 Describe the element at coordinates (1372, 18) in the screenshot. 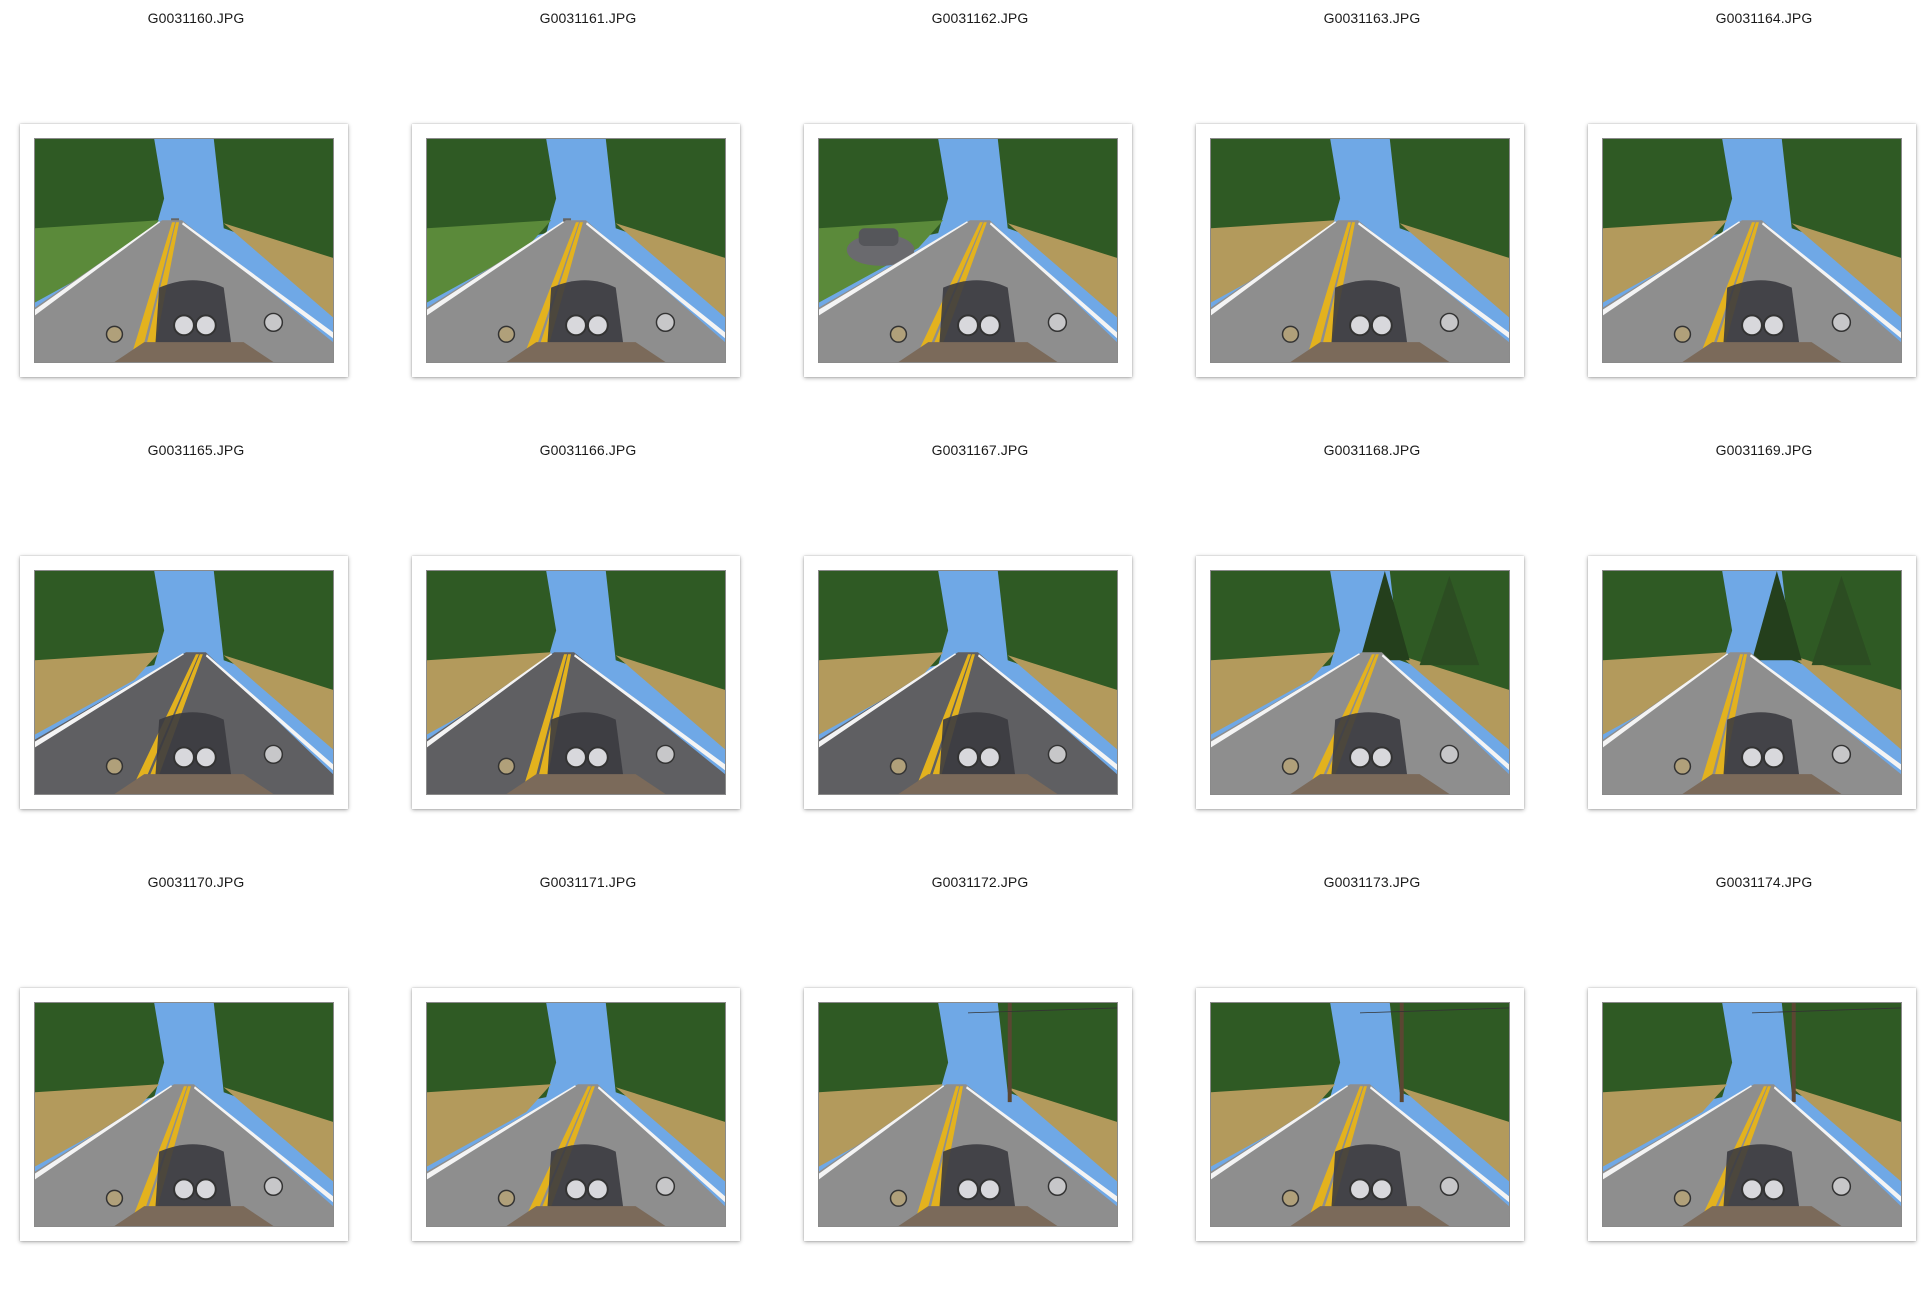

I see `file-name-label: G0031163.JPG` at that location.